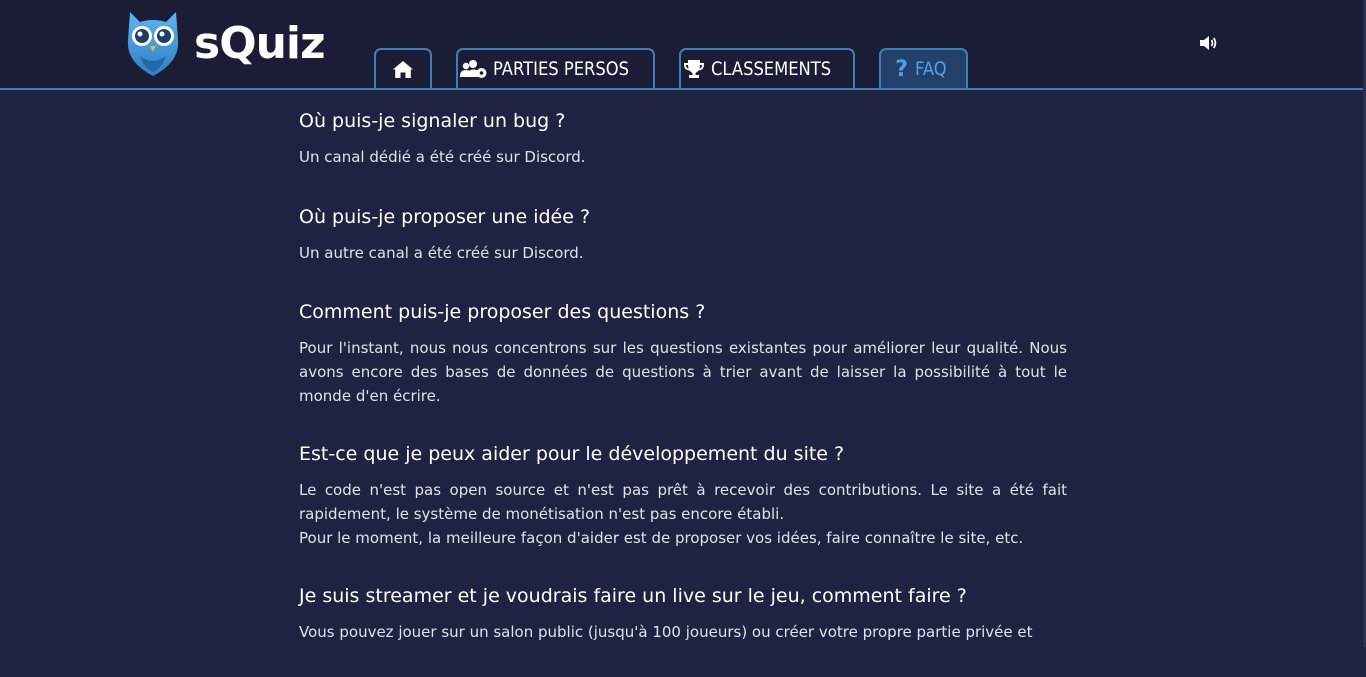 The height and width of the screenshot is (677, 1366). I want to click on tab-parties-persos: PARTIES PERSOS, so click(555, 68).